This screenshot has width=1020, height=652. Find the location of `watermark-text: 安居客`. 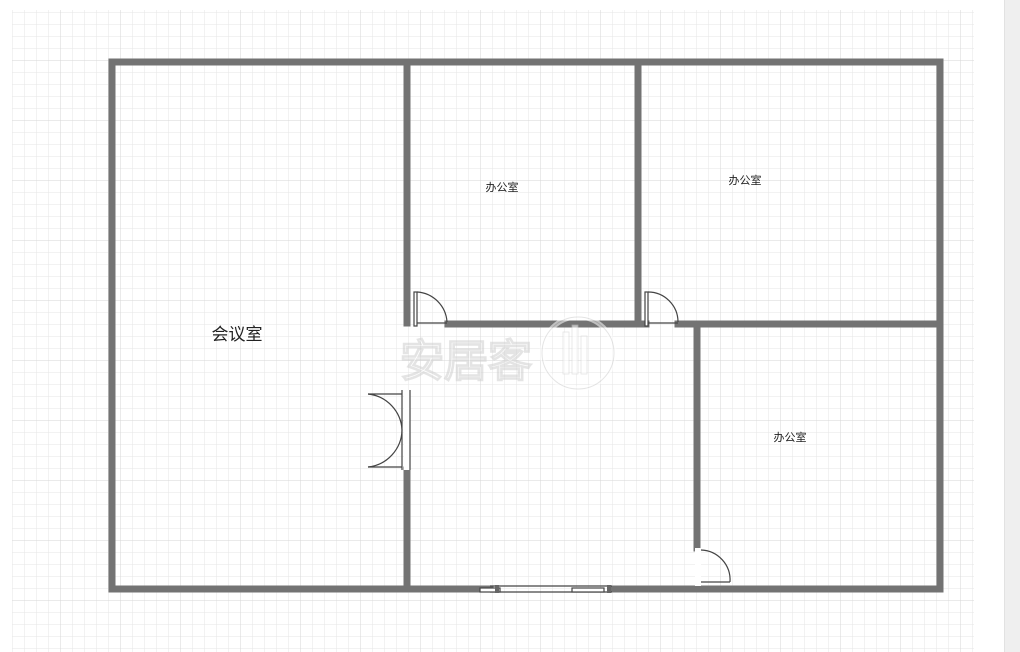

watermark-text: 安居客 is located at coordinates (466, 361).